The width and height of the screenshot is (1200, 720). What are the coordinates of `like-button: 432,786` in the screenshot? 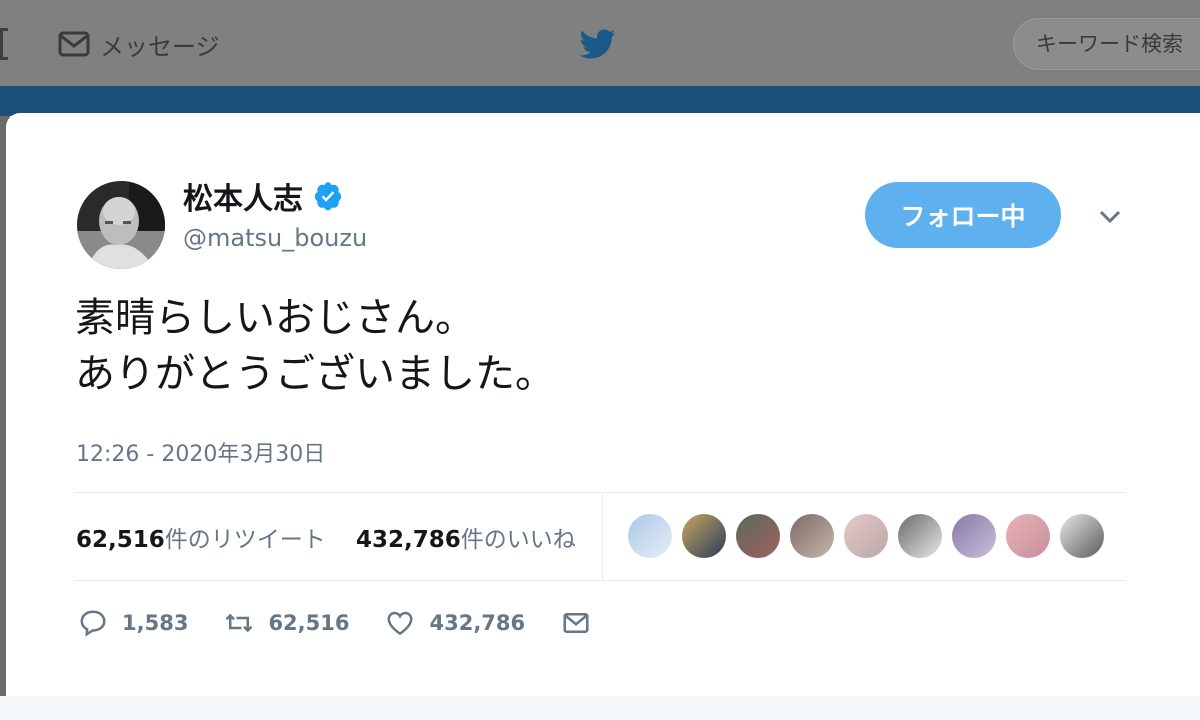 It's located at (455, 623).